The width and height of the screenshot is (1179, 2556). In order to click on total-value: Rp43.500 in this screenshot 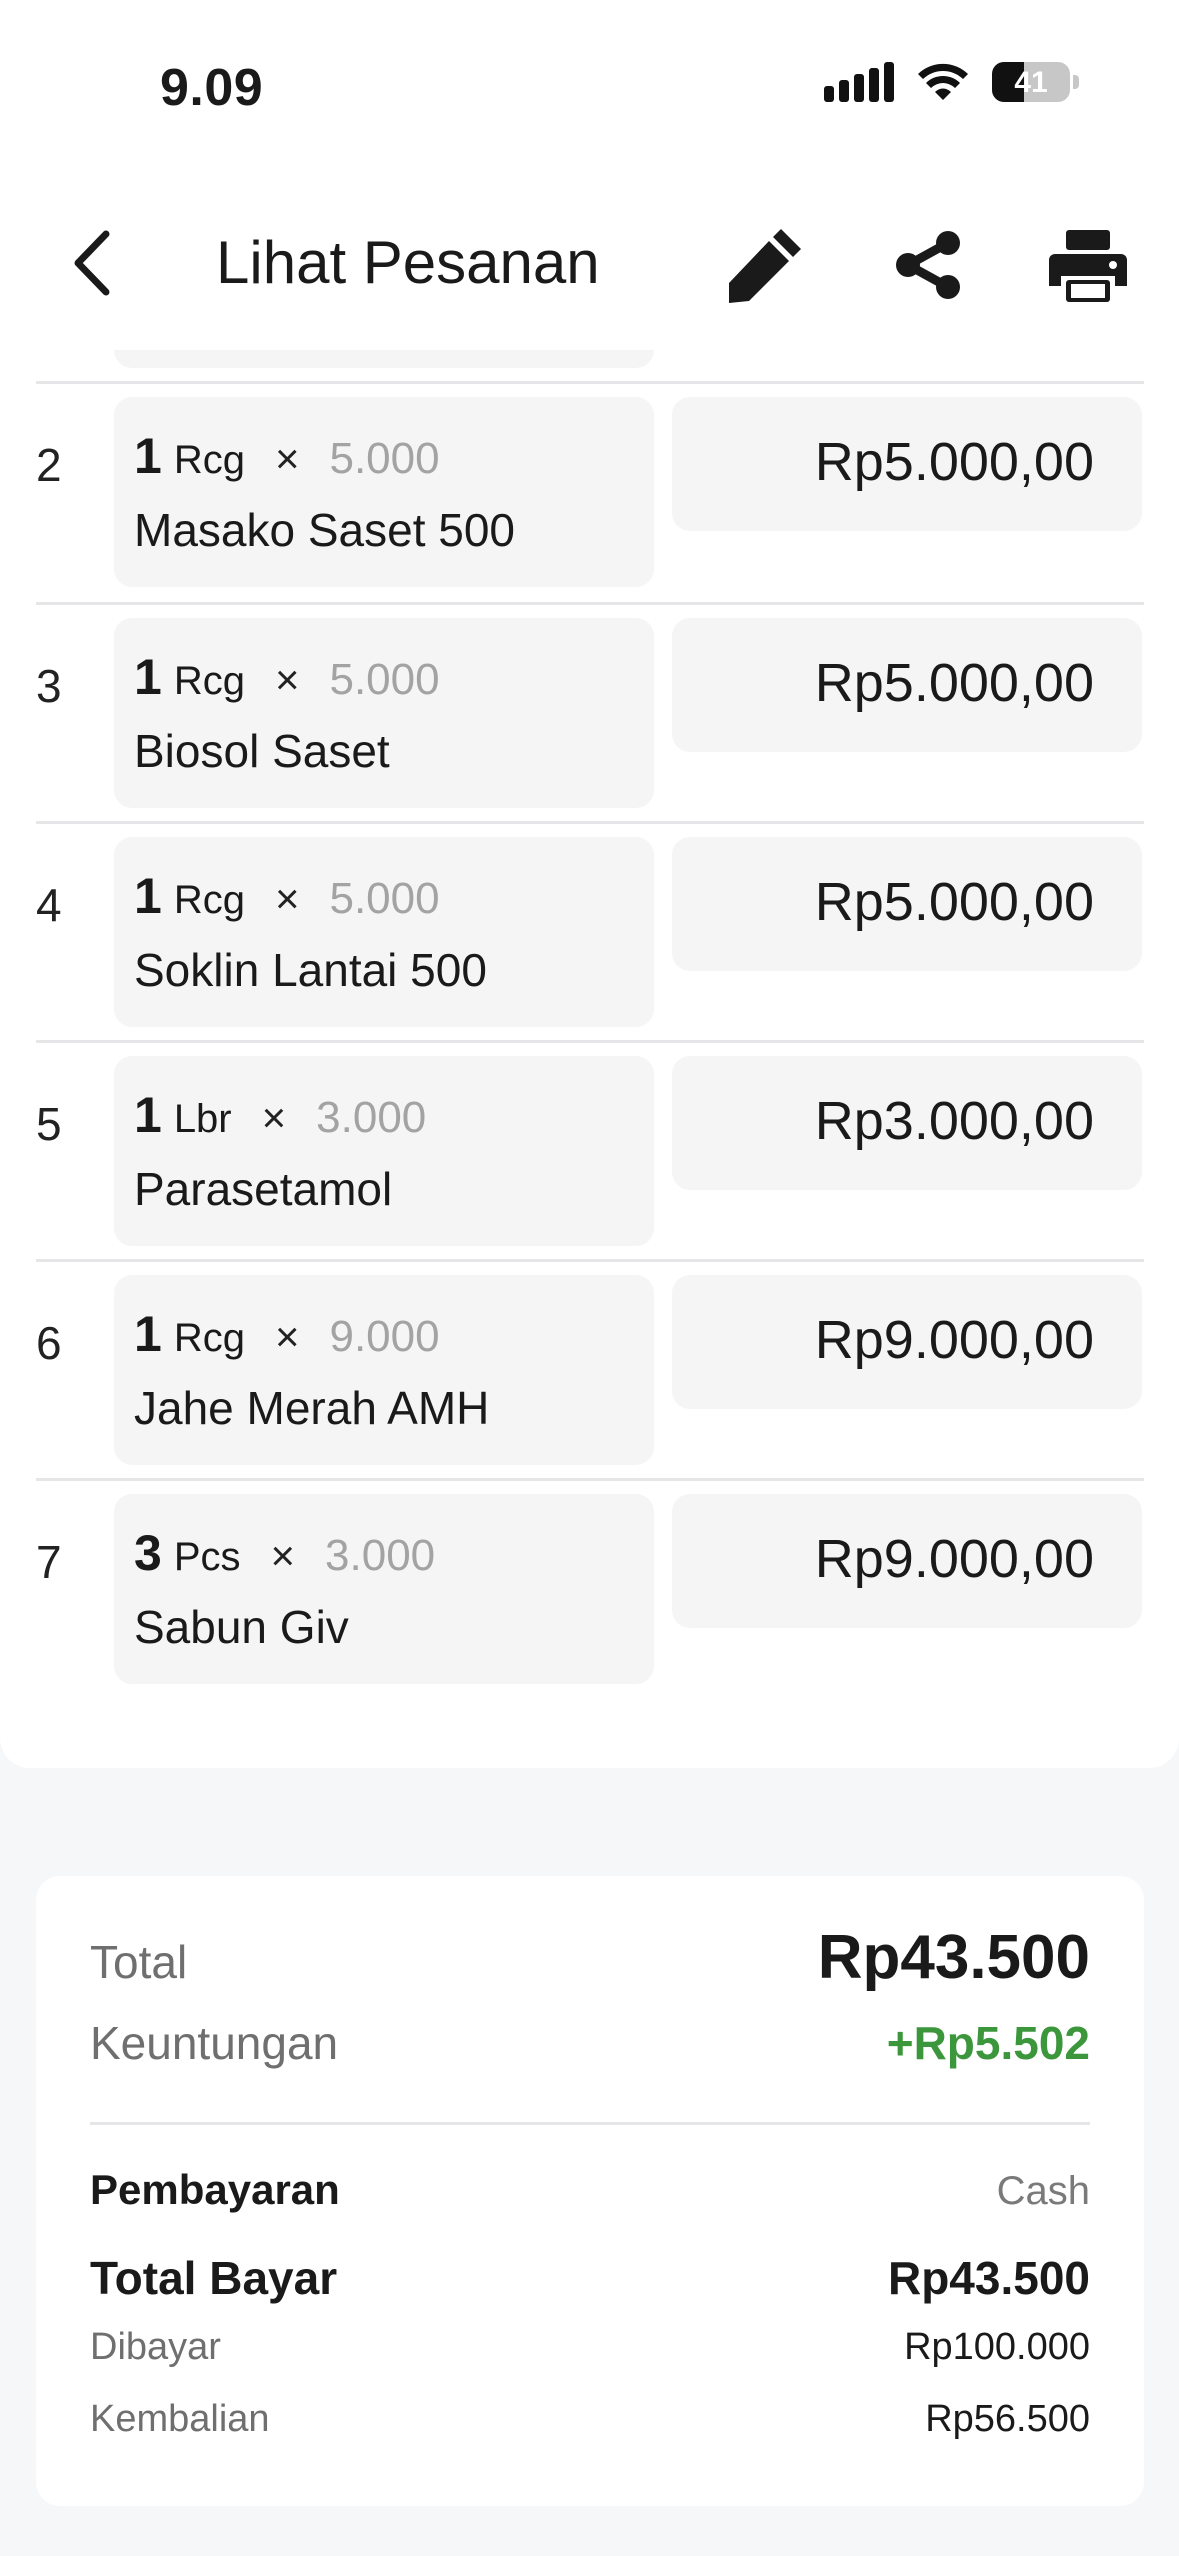, I will do `click(953, 1957)`.